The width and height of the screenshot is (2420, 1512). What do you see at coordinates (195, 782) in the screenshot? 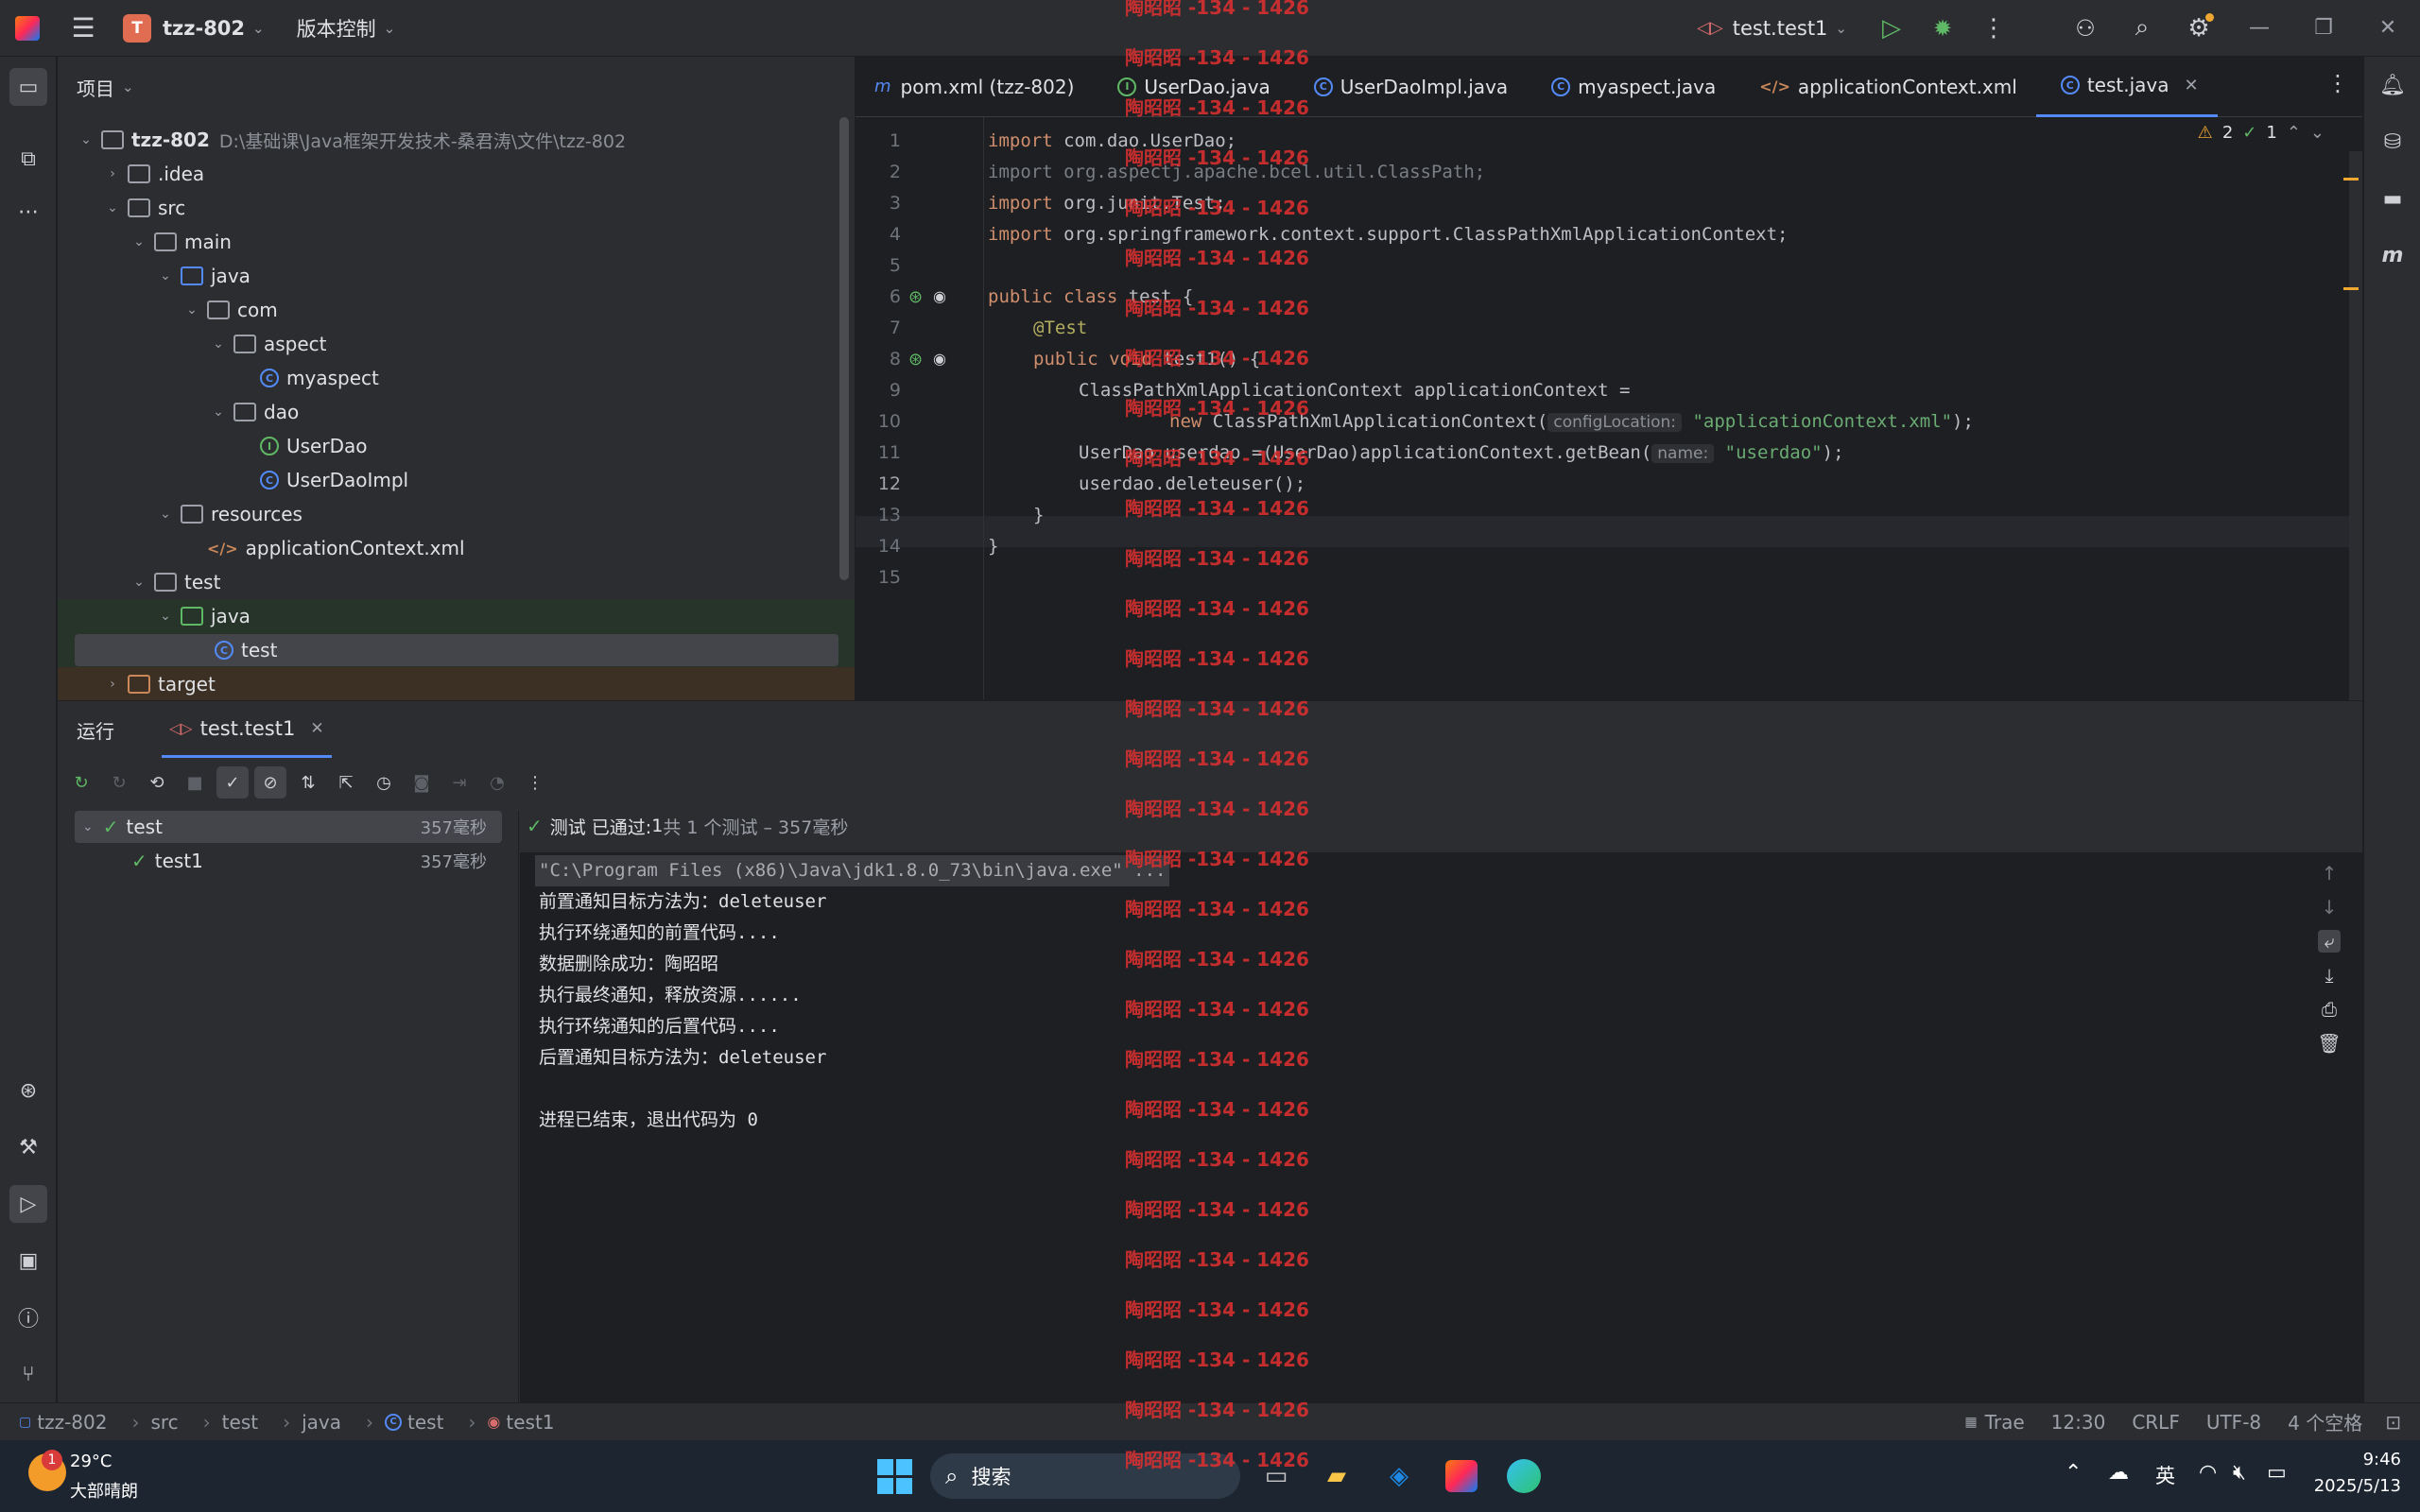
I see `stop-icon: ■` at bounding box center [195, 782].